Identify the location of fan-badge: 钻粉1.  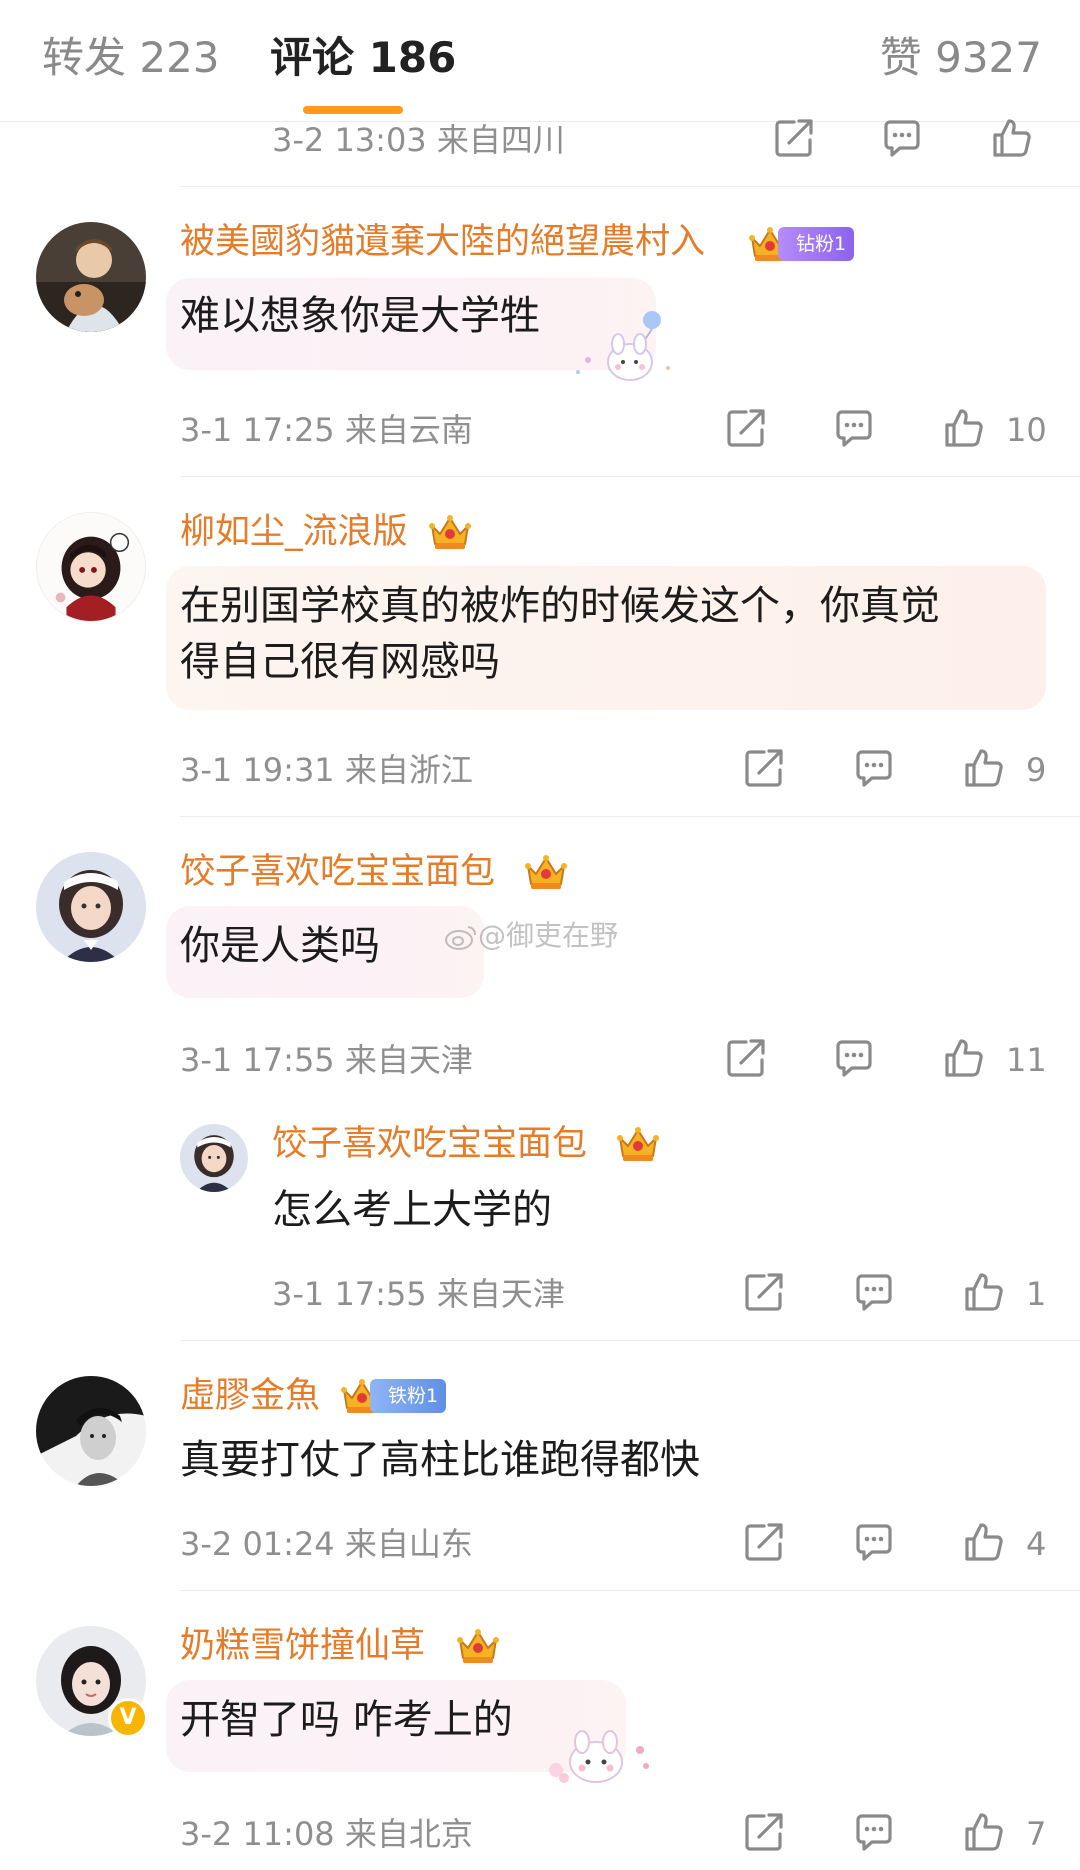
(816, 244).